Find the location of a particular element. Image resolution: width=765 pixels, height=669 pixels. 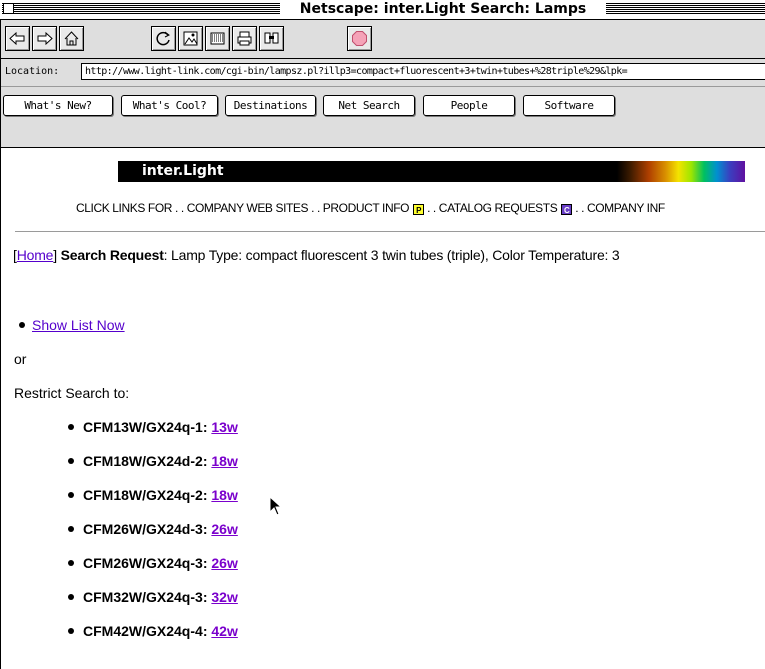

images-icon is located at coordinates (190, 38).